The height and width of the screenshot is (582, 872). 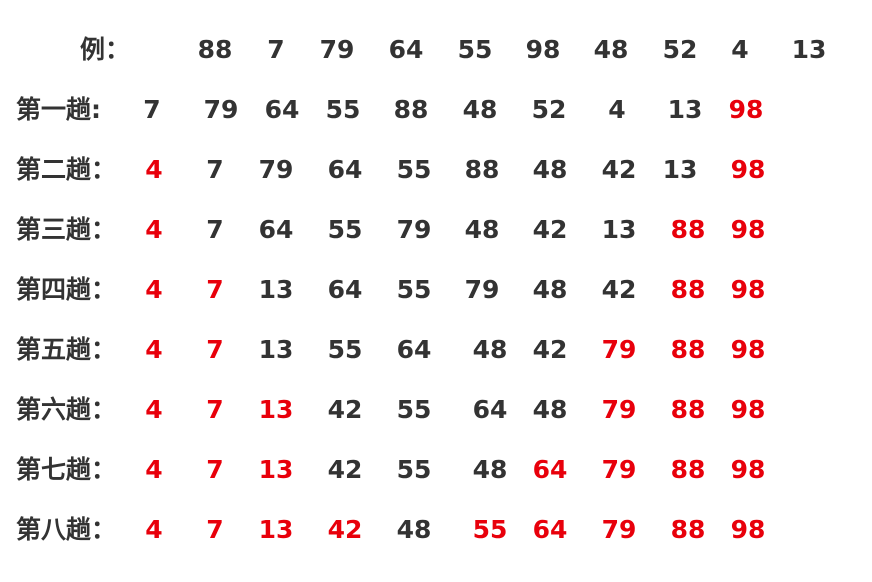 What do you see at coordinates (543, 49) in the screenshot?
I see `value-cell: 98` at bounding box center [543, 49].